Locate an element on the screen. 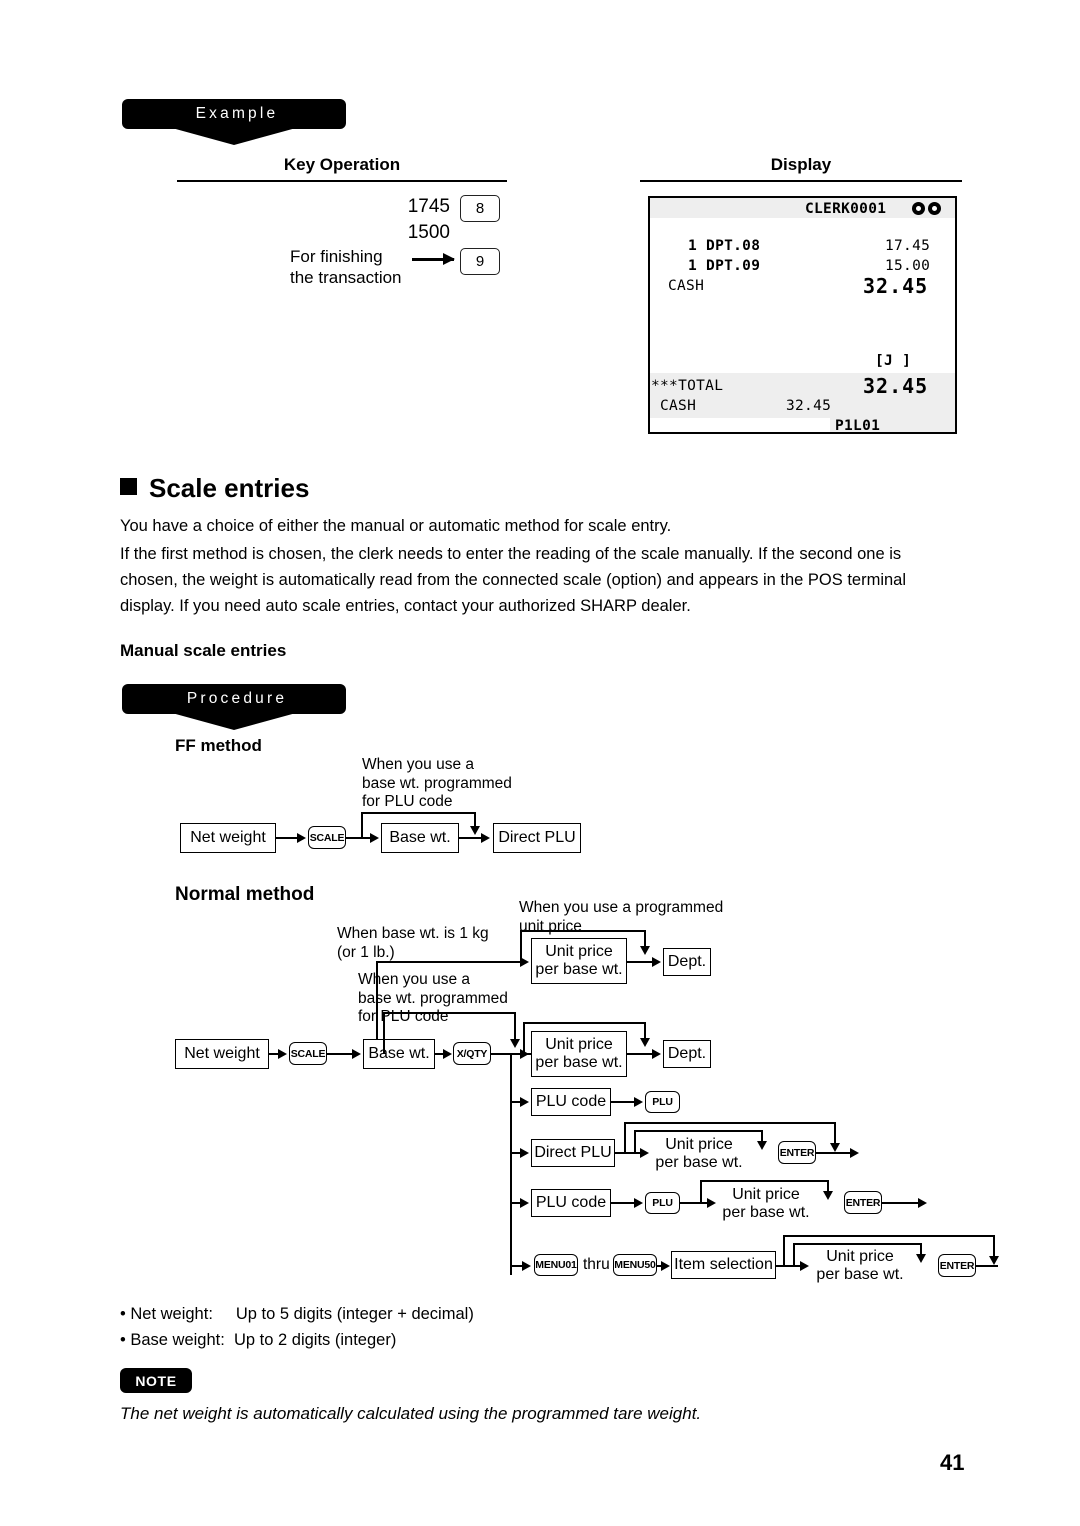 Image resolution: width=1080 pixels, height=1526 pixels. normal-node-base-wt: Base wt. is located at coordinates (399, 1054).